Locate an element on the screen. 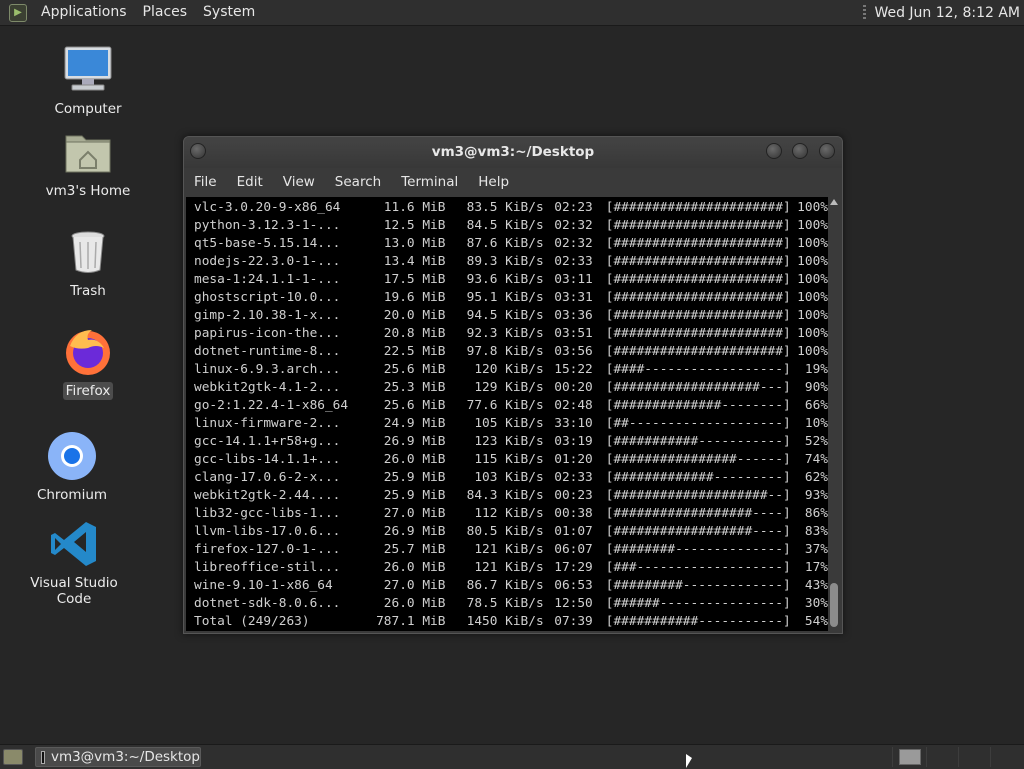 This screenshot has width=1024, height=769. window-menu-icon is located at coordinates (198, 151).